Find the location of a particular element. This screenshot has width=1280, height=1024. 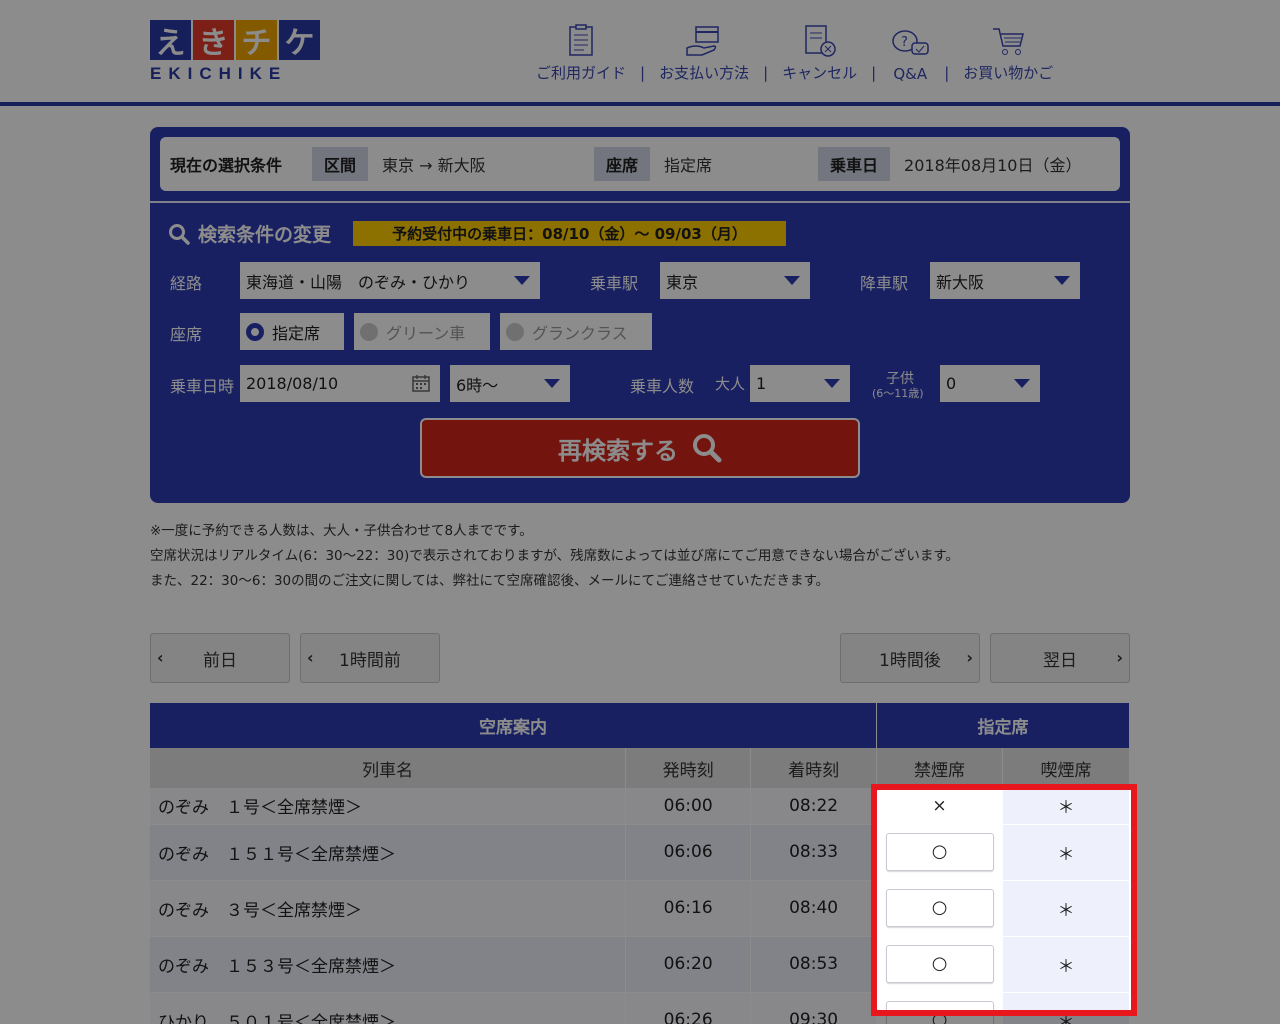

child-age-note: (6～11歳) is located at coordinates (898, 393).